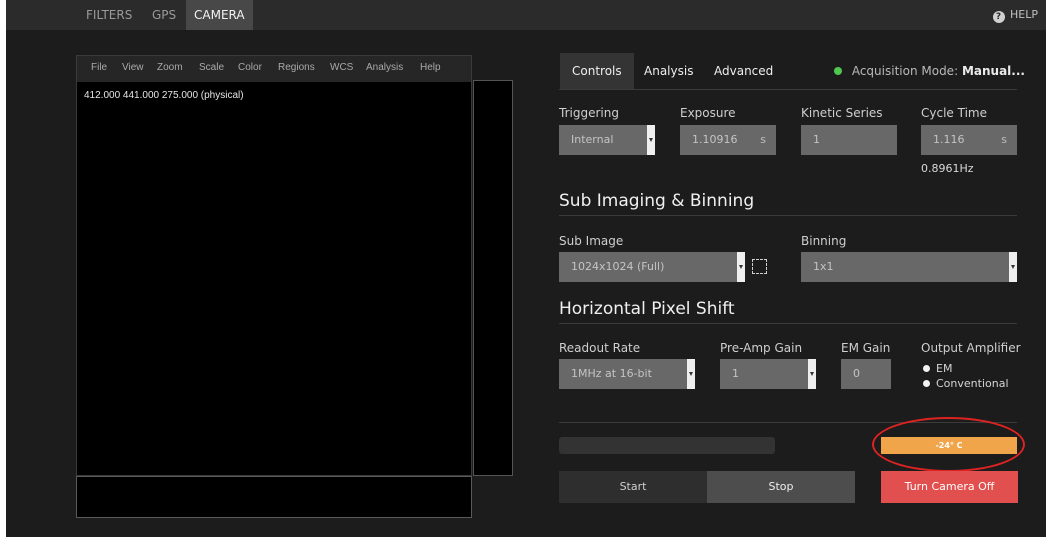 The width and height of the screenshot is (1056, 537). What do you see at coordinates (274, 497) in the screenshot?
I see `viewer-bottom-panel` at bounding box center [274, 497].